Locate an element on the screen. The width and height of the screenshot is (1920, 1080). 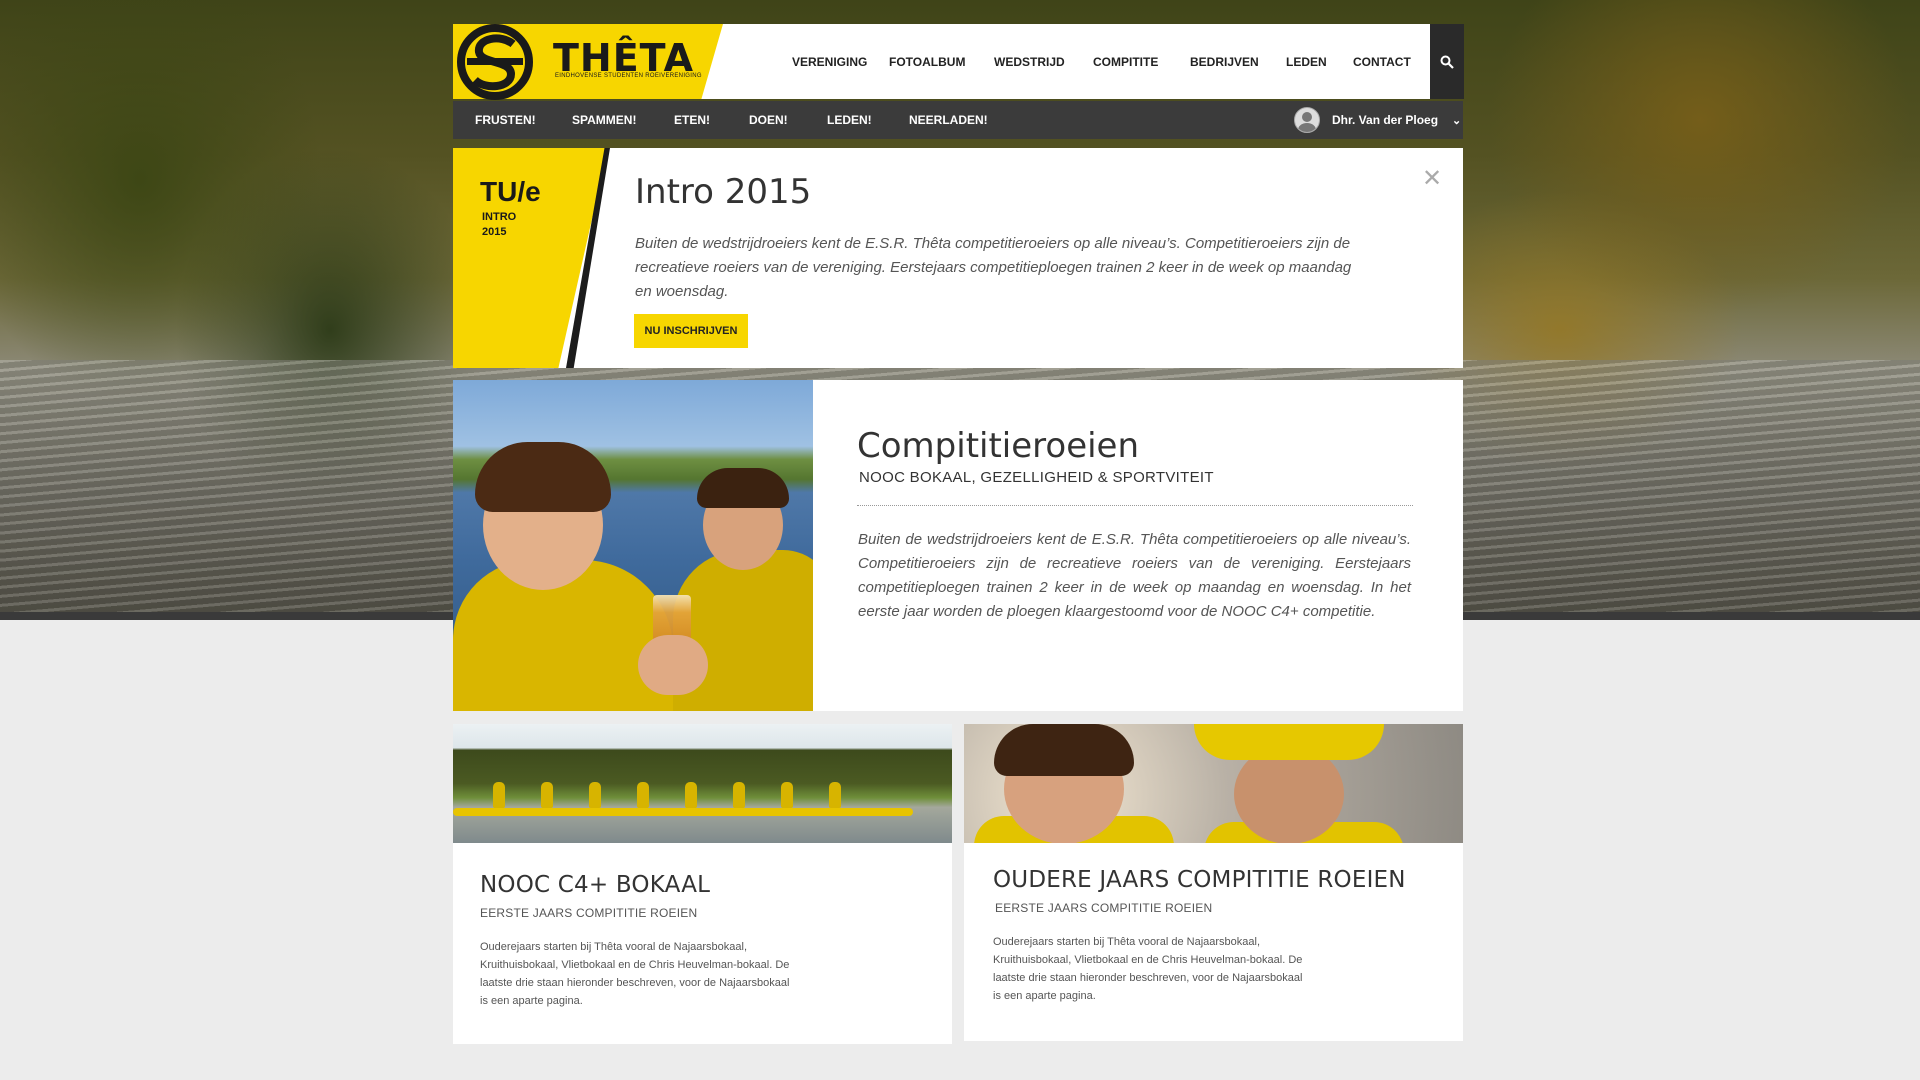
subnav-item-frusten: FRUSTEN! is located at coordinates (505, 120).